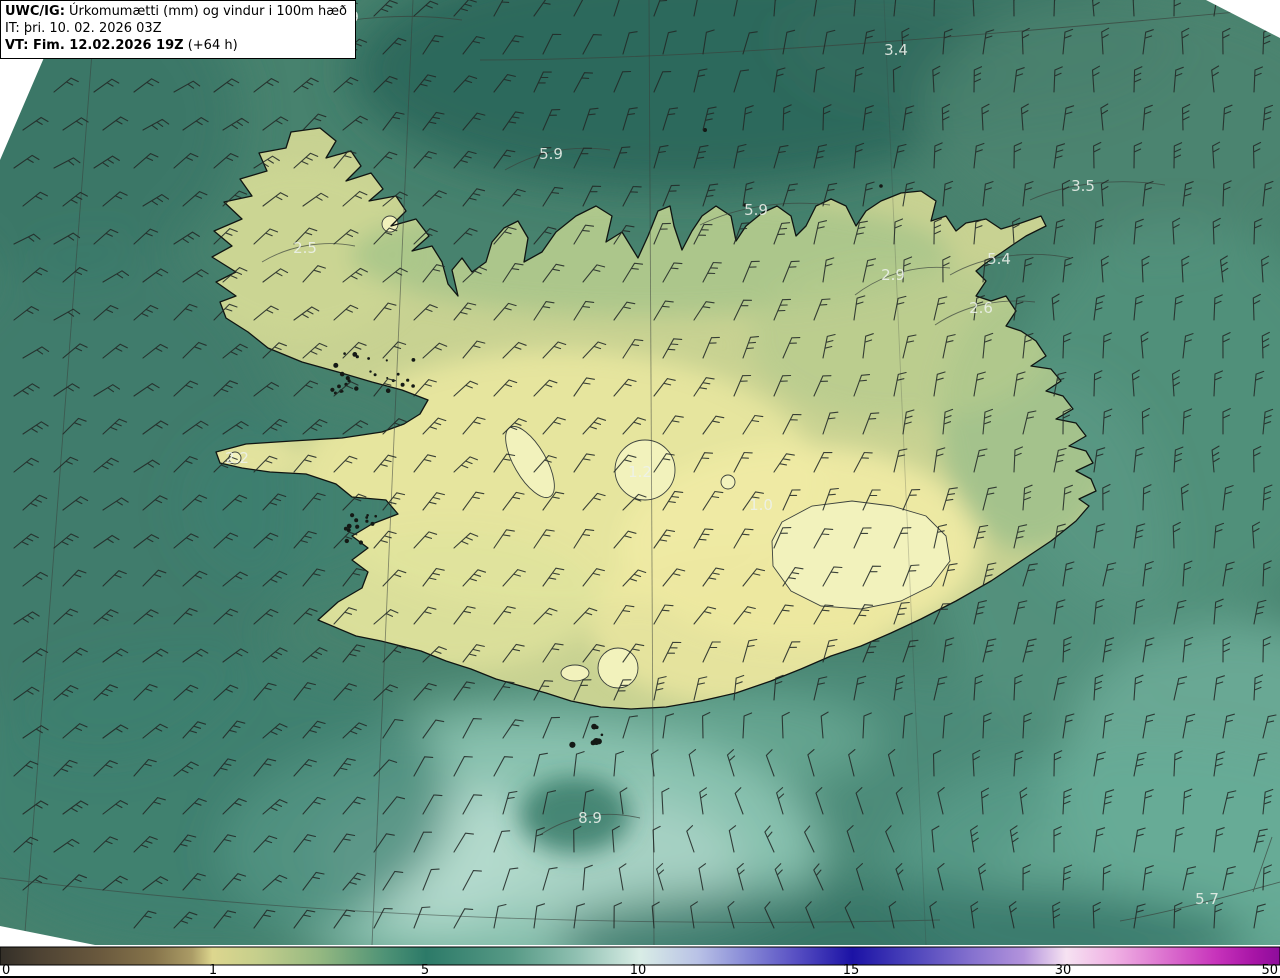 The image size is (1280, 978). Describe the element at coordinates (305, 248) in the screenshot. I see `contour-label: 2.5` at that location.